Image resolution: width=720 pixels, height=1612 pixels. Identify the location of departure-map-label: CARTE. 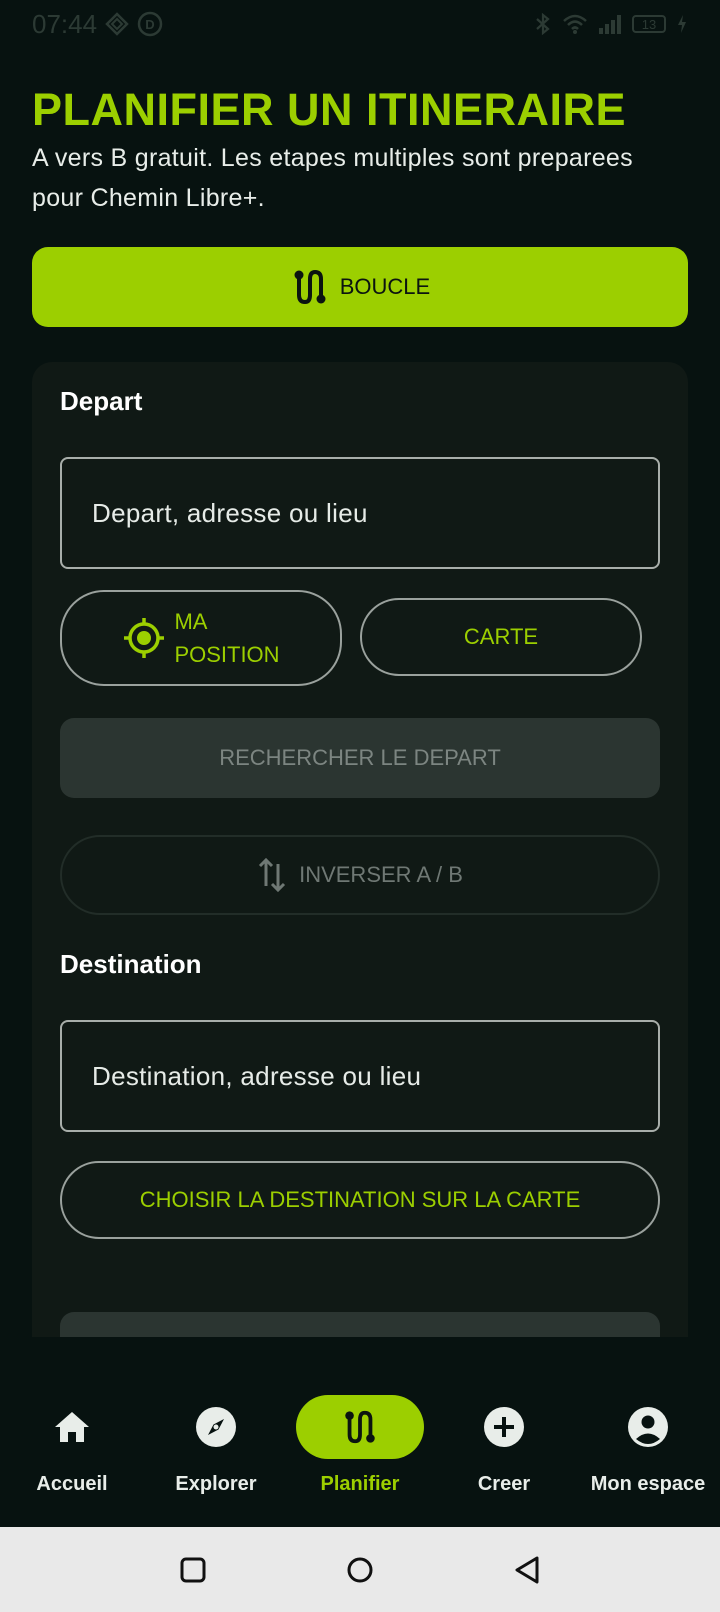
(501, 636).